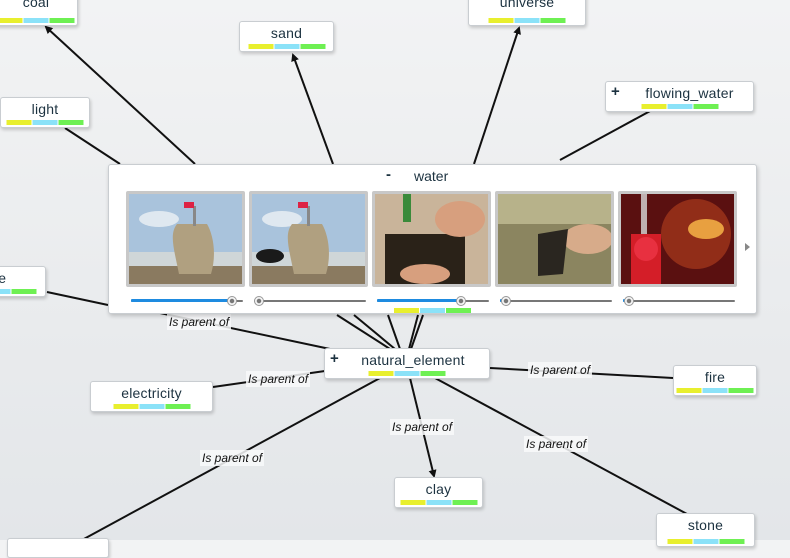 The width and height of the screenshot is (790, 558). I want to click on edge-label-smoke: Is parent of, so click(199, 322).